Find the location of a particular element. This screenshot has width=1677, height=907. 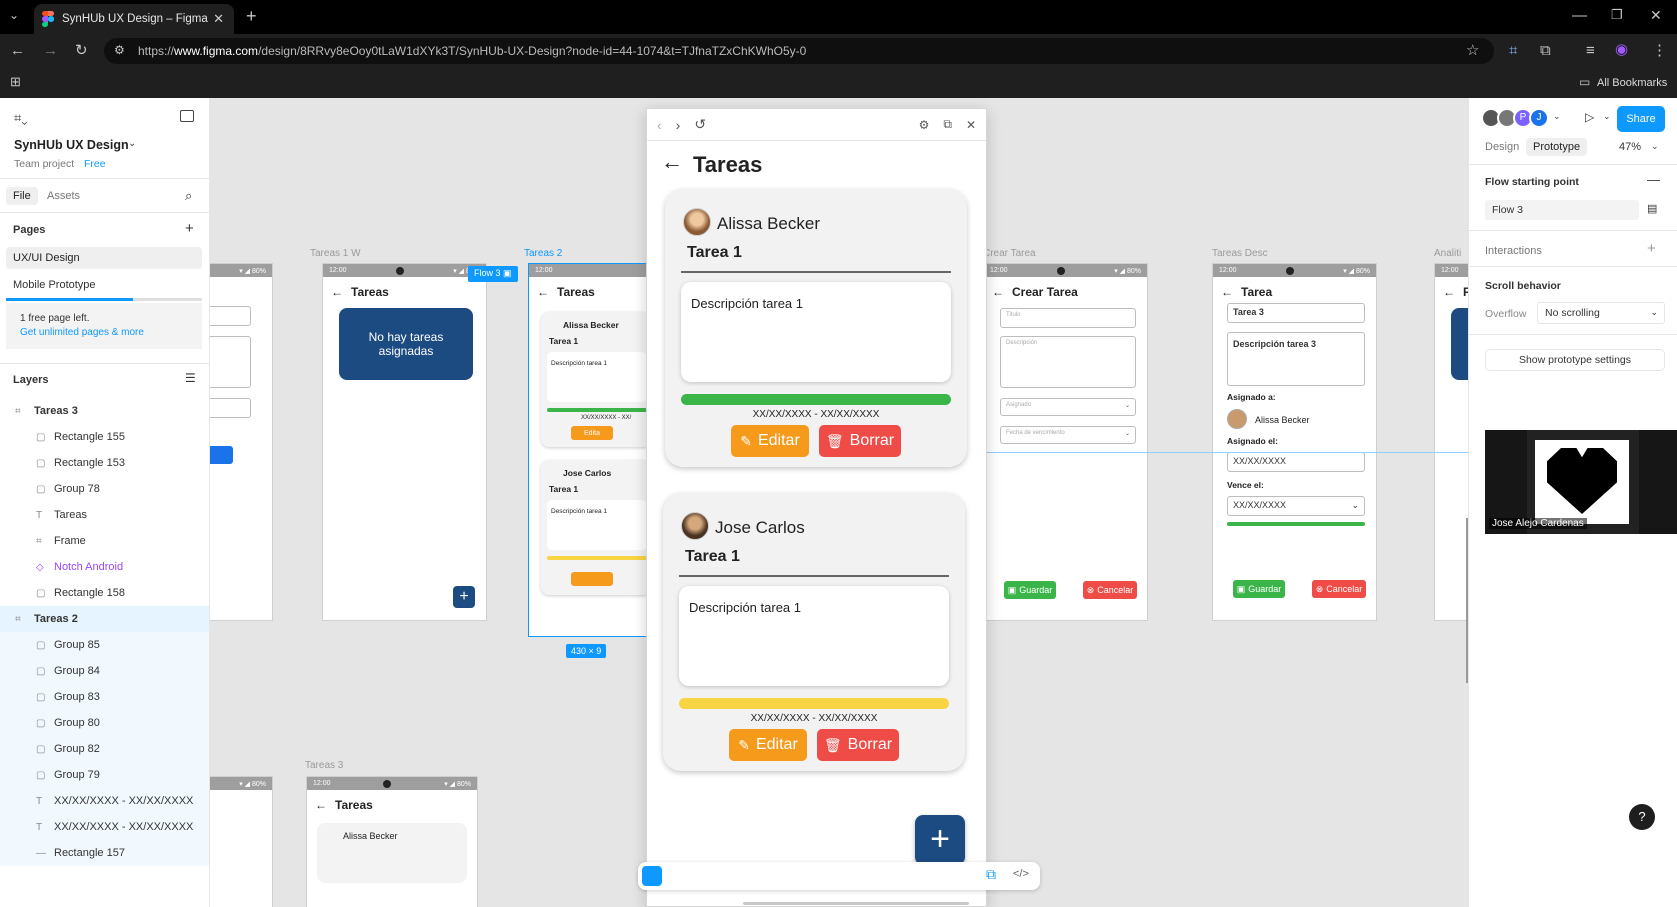

frame-label-tareas-2: Tareas 2 is located at coordinates (543, 253).